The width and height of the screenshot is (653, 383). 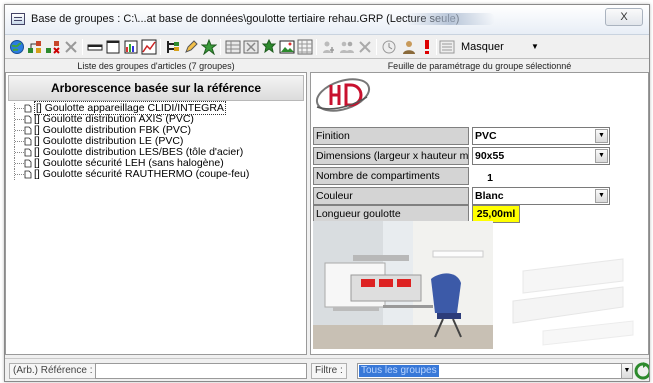 I want to click on image-icon, so click(x=287, y=47).